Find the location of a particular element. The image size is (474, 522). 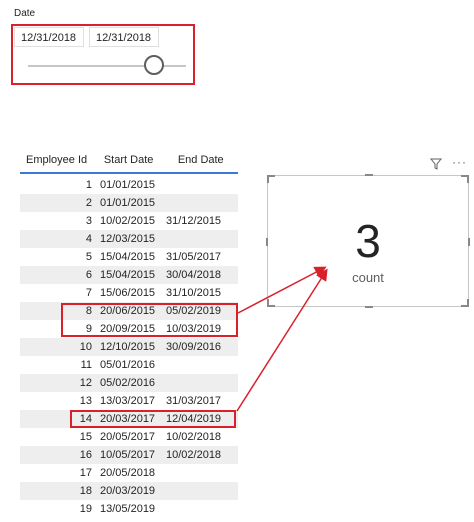

arrow-rows-to-card is located at coordinates (282, 290).